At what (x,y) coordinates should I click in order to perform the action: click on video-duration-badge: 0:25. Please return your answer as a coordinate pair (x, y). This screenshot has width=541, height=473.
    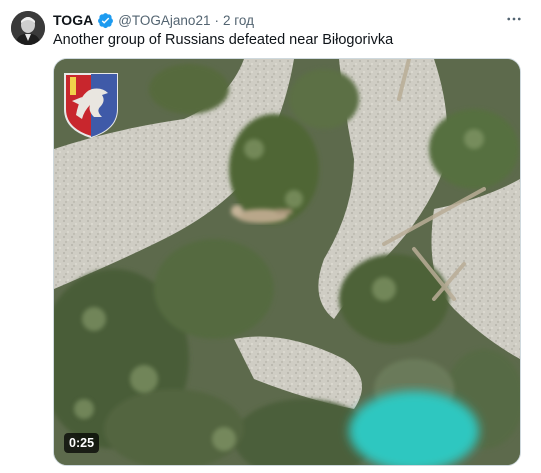
    Looking at the image, I should click on (82, 443).